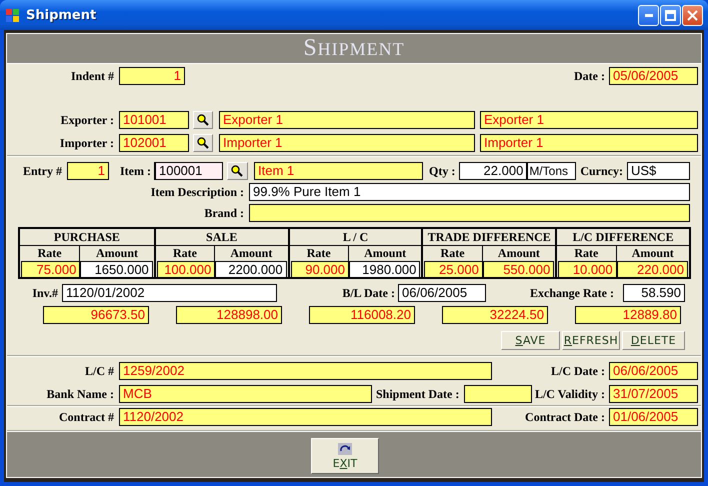  What do you see at coordinates (589, 76) in the screenshot?
I see `field-label: Date :` at bounding box center [589, 76].